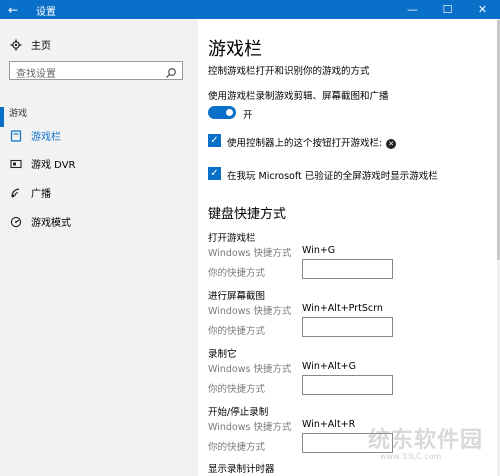 The image size is (500, 476). I want to click on shortcut-group-title: 录制它, so click(222, 354).